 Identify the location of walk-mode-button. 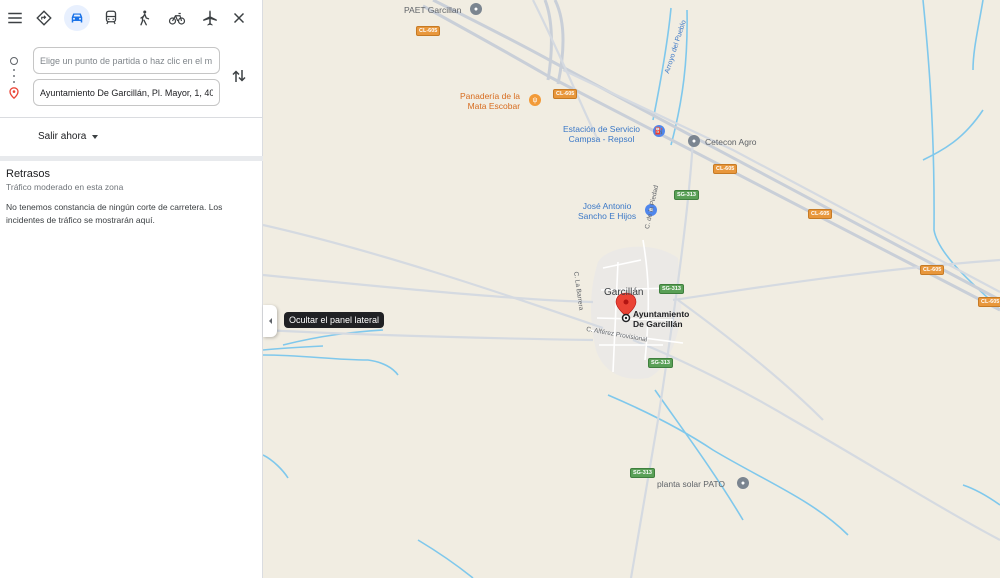
(144, 18).